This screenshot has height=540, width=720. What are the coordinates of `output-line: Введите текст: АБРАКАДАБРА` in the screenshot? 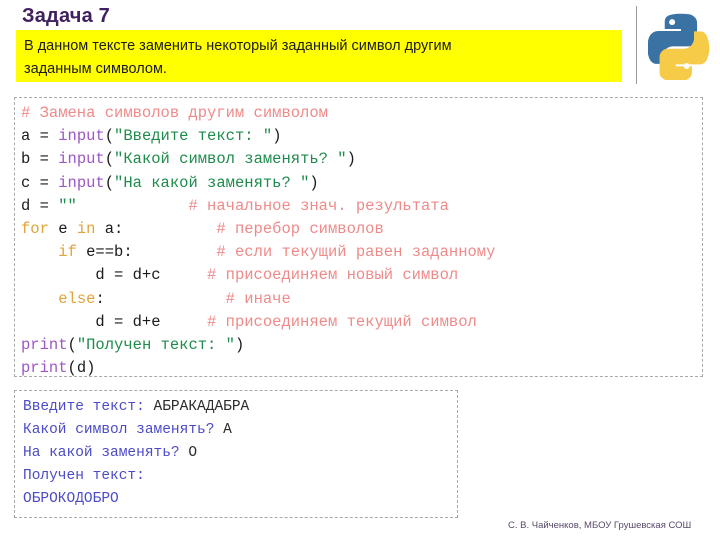 It's located at (240, 407).